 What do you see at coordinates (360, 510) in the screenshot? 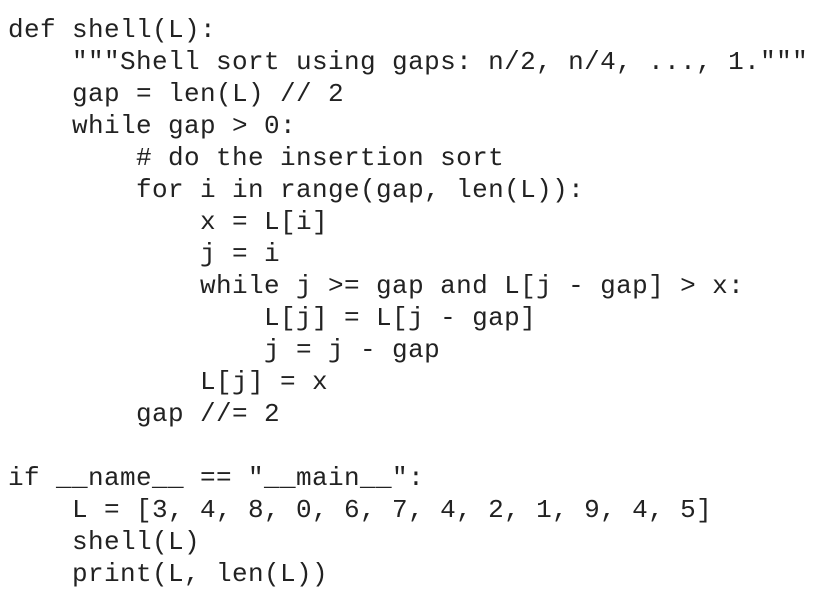
I see `code-line-list-literal: L = [3, 4, 8, 0, 6, 7, 4, 2, 1, 9, 4, 5]` at bounding box center [360, 510].